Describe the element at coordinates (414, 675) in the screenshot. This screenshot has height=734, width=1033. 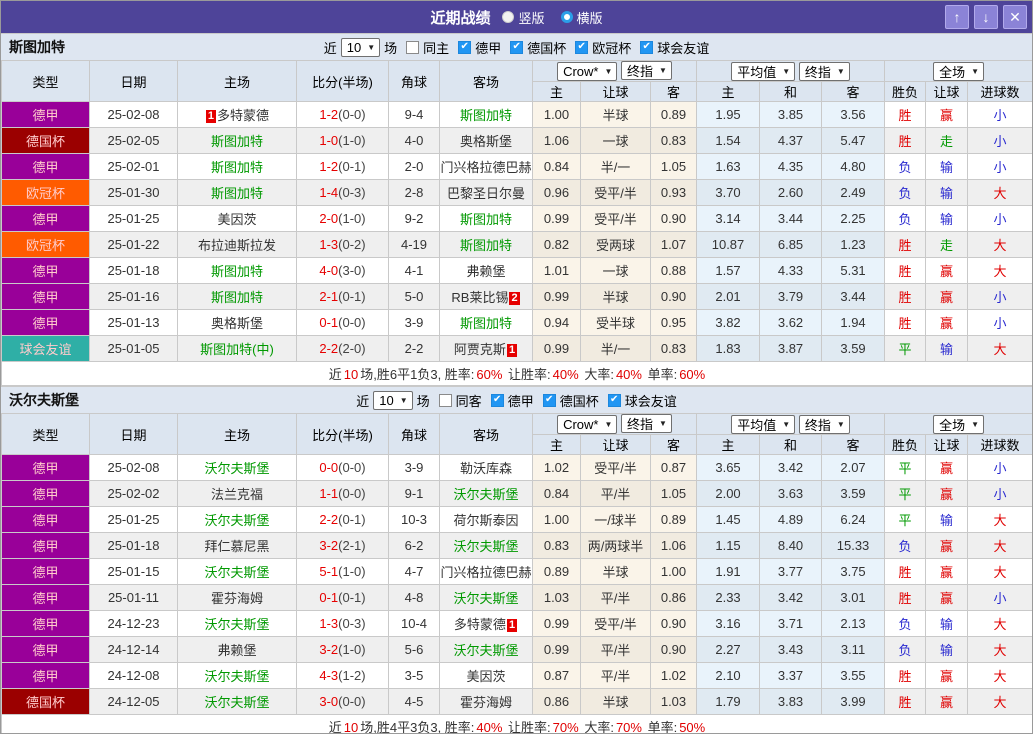
I see `corner-count: 3-5` at that location.